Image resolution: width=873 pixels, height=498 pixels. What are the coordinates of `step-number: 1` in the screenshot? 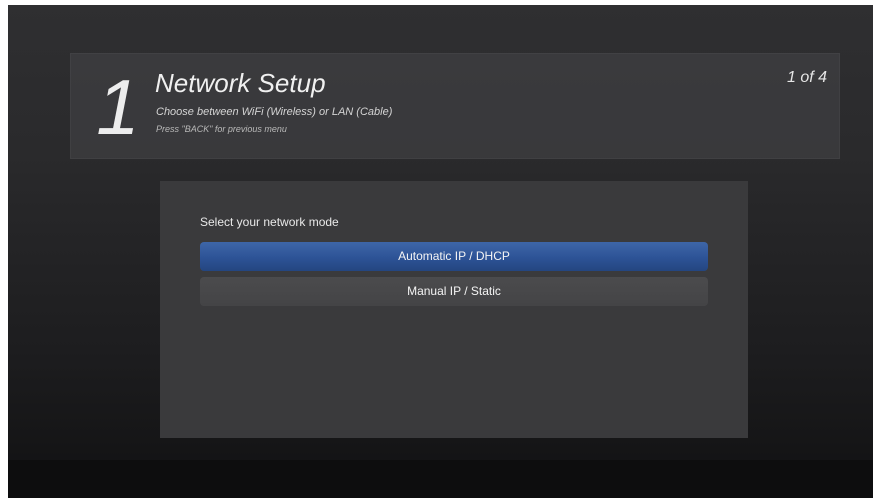 It's located at (118, 107).